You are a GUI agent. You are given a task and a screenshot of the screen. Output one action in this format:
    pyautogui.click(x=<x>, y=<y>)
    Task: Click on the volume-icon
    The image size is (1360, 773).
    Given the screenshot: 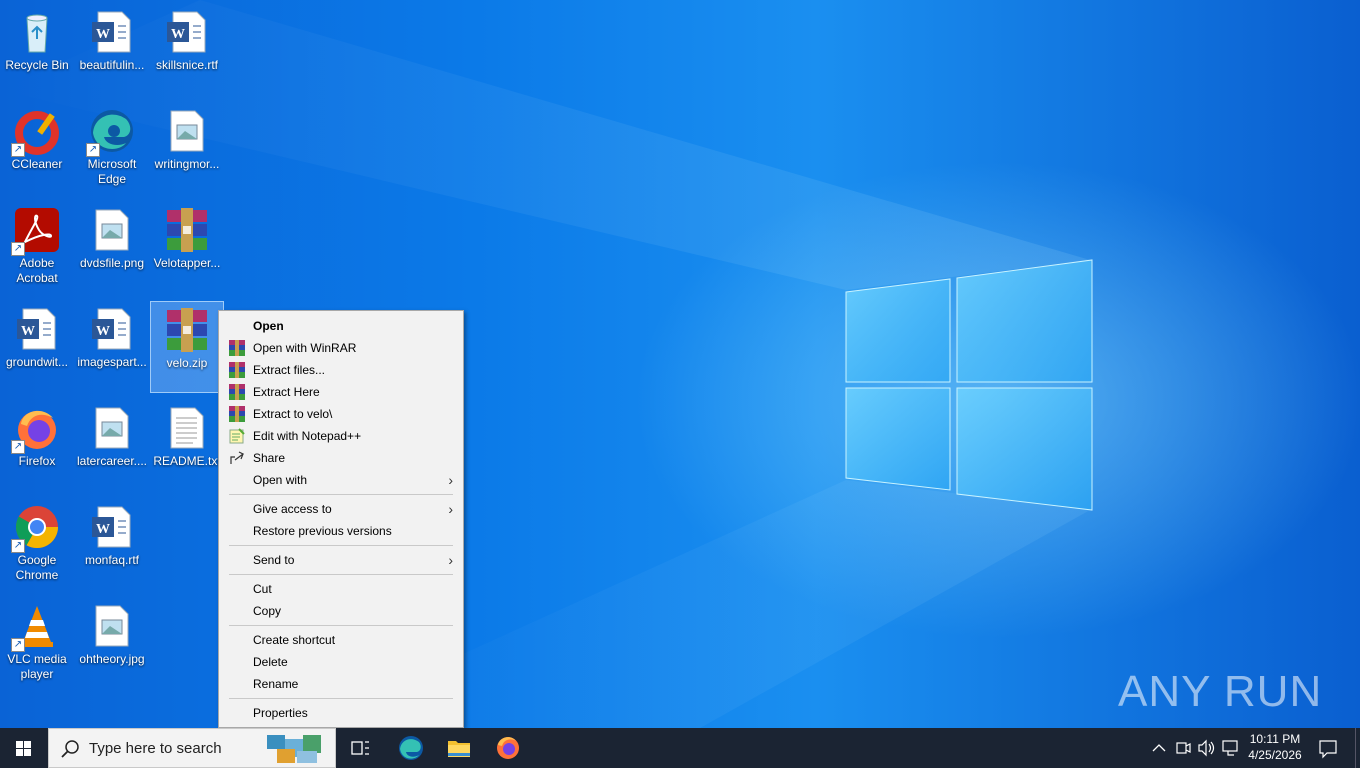 What is the action you would take?
    pyautogui.click(x=1206, y=748)
    